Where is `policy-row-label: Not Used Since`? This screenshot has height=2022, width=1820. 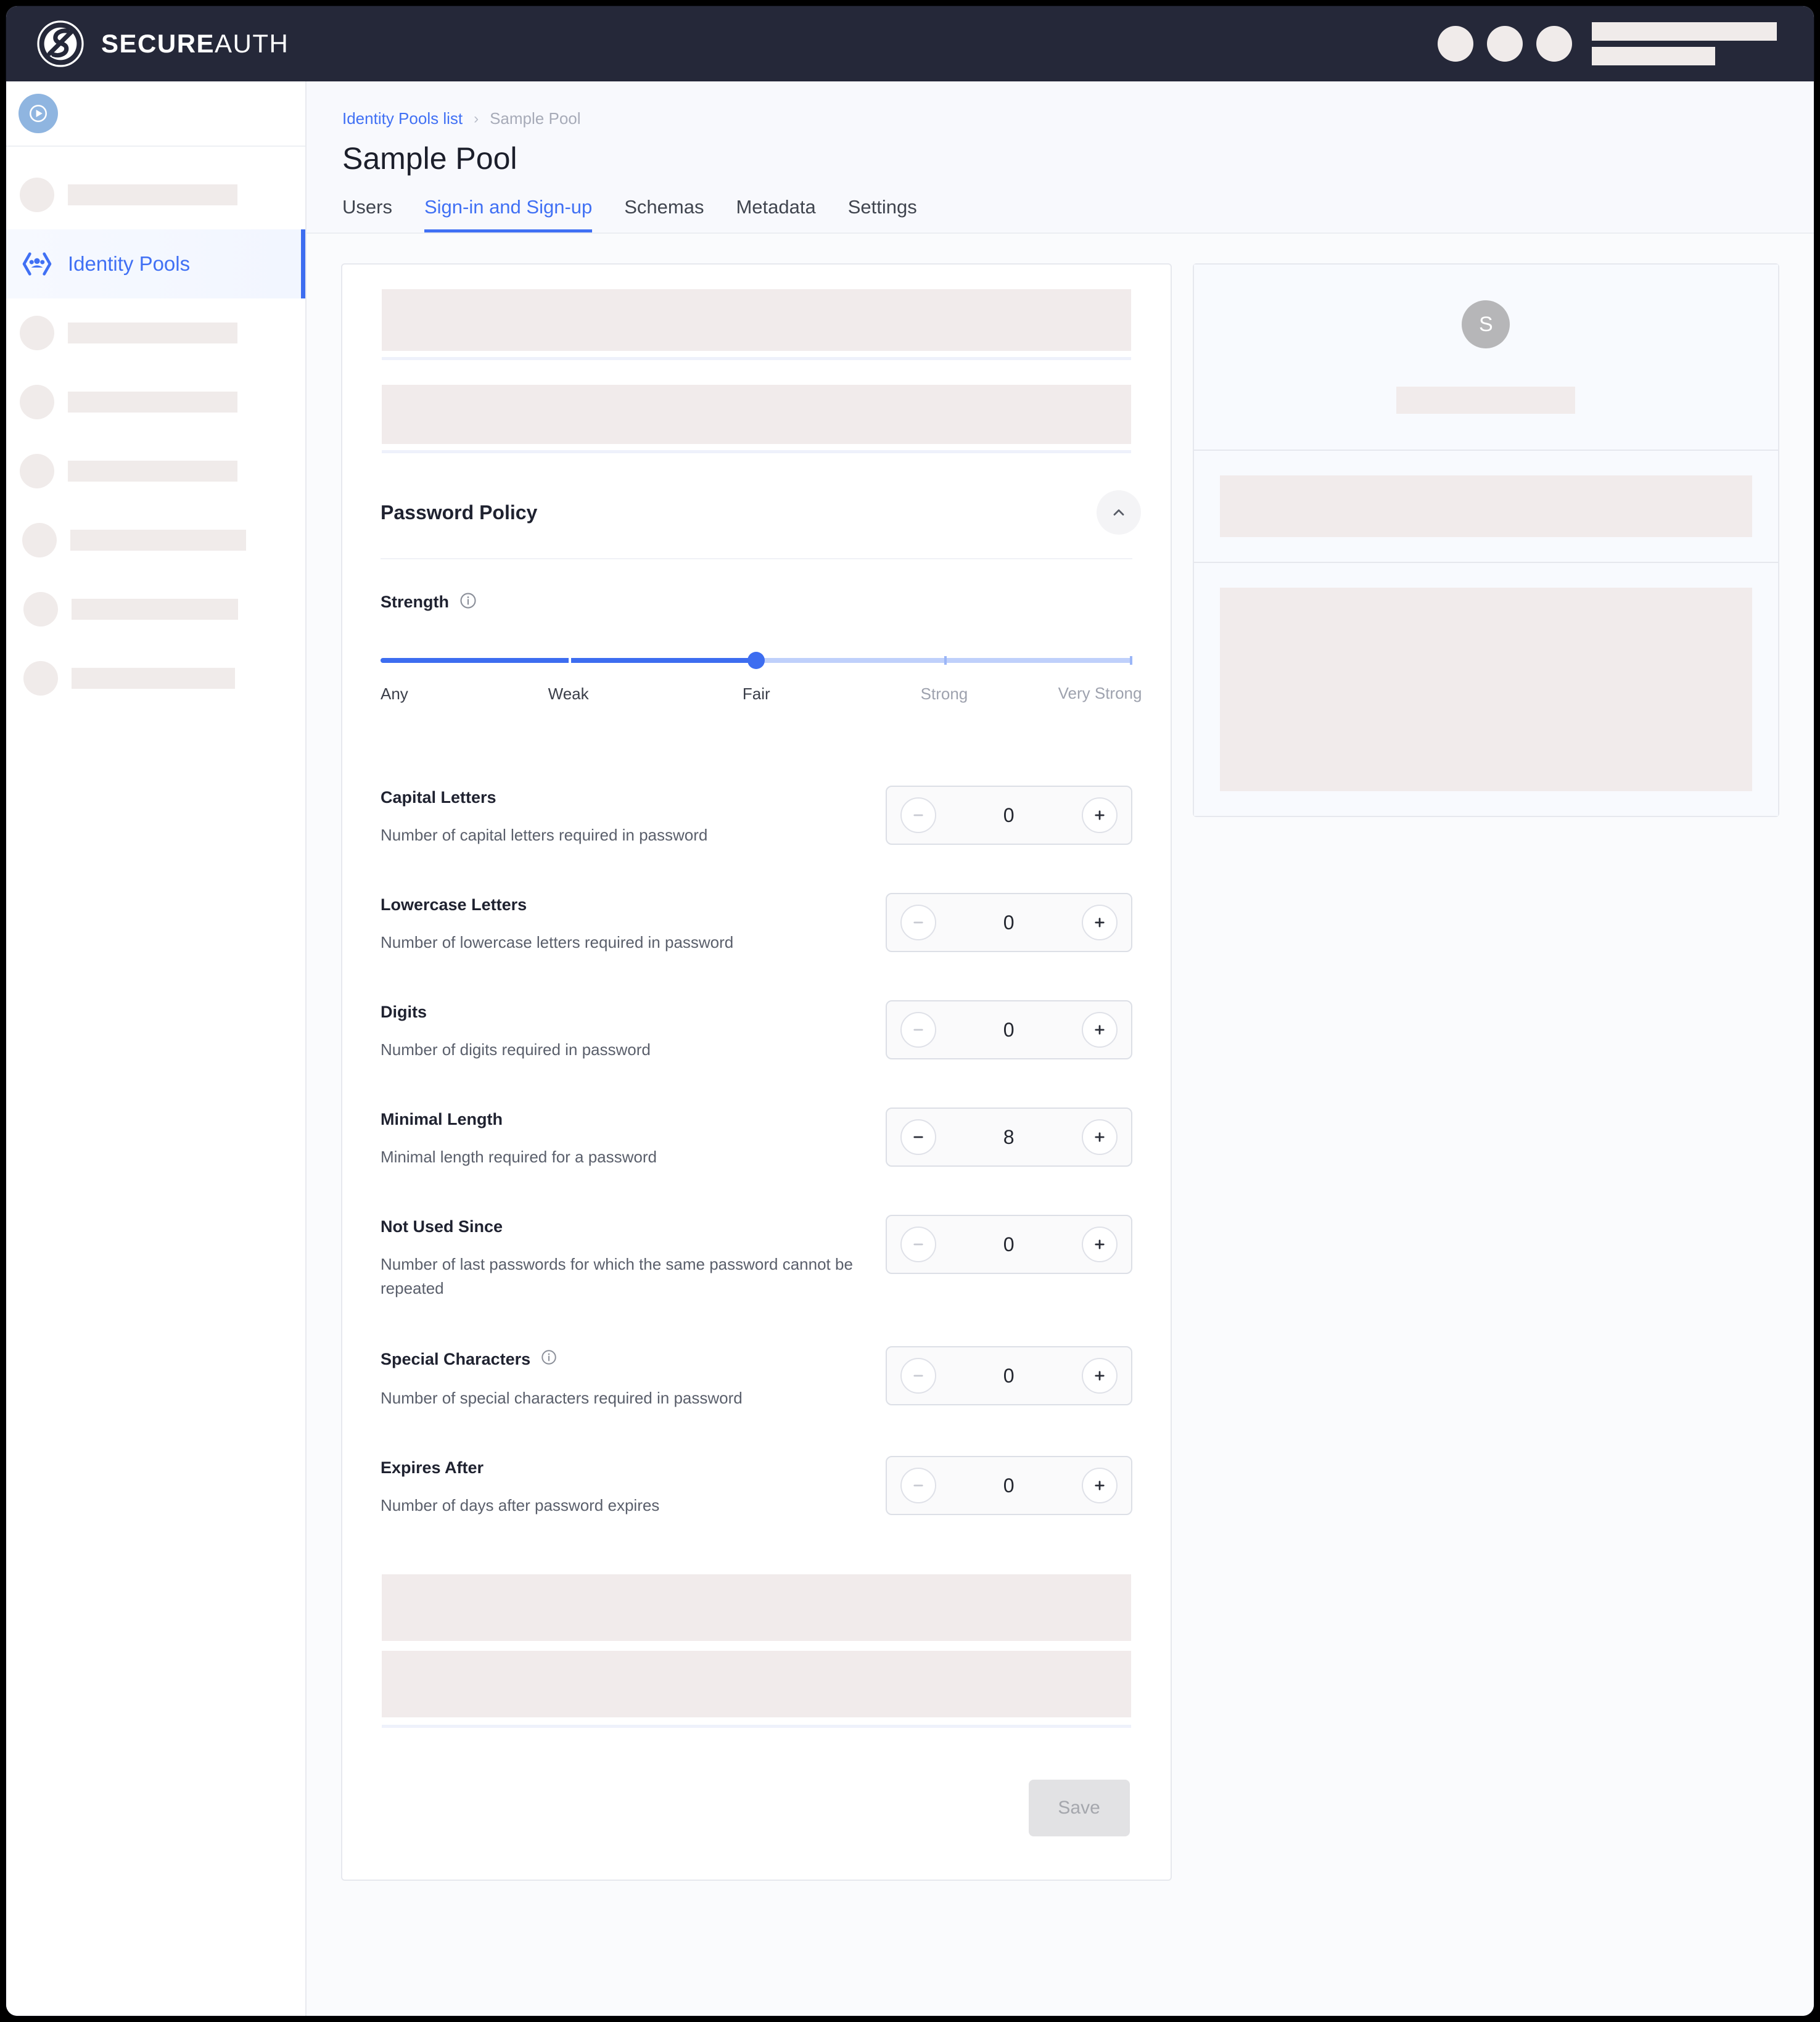
policy-row-label: Not Used Since is located at coordinates (624, 1226).